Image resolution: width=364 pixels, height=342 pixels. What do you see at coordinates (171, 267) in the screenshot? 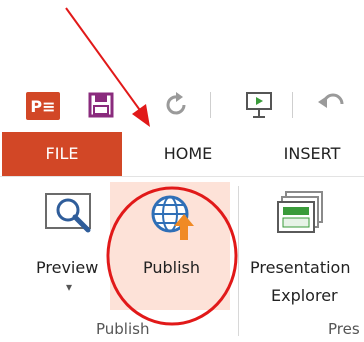
I see `publish-button-label: Publish` at bounding box center [171, 267].